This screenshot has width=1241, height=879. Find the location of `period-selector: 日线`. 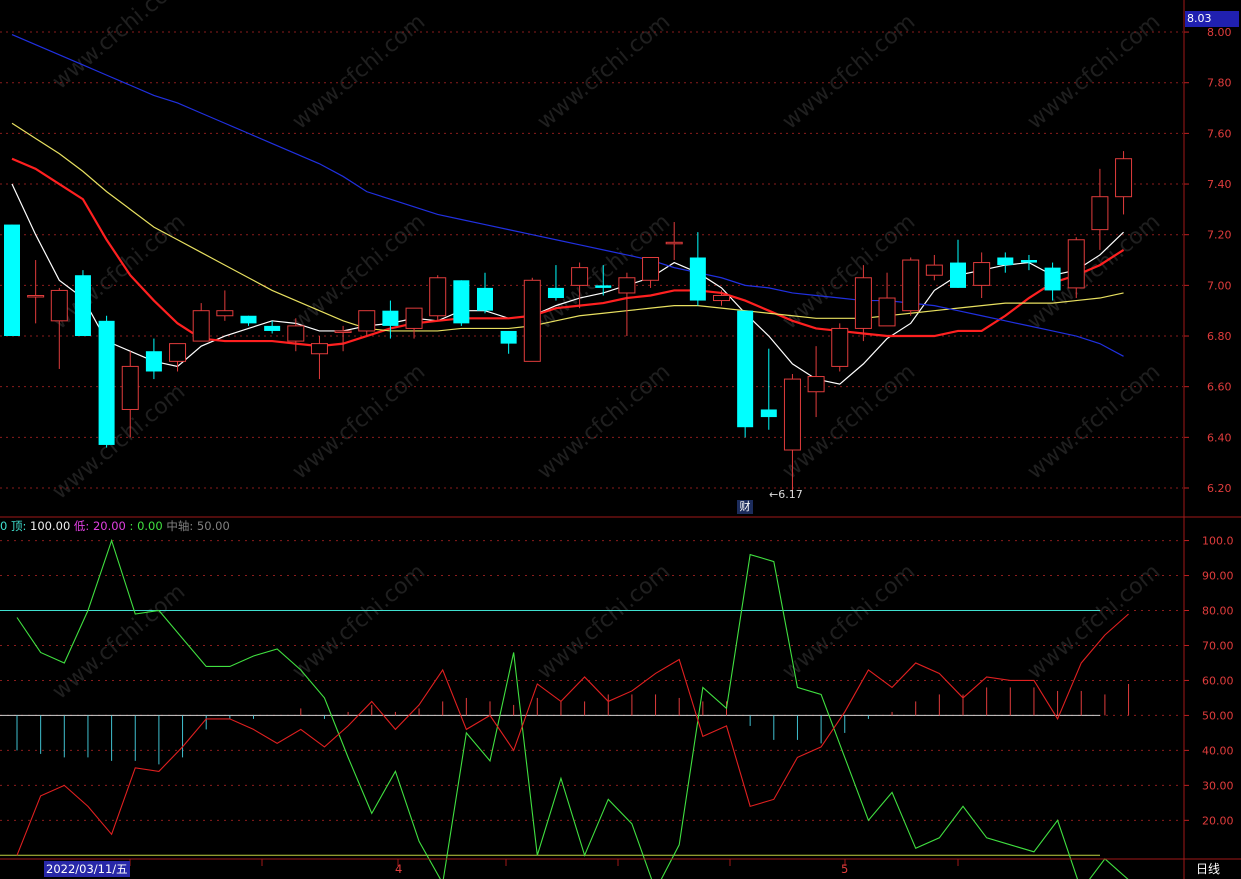

period-selector: 日线 is located at coordinates (1208, 869).